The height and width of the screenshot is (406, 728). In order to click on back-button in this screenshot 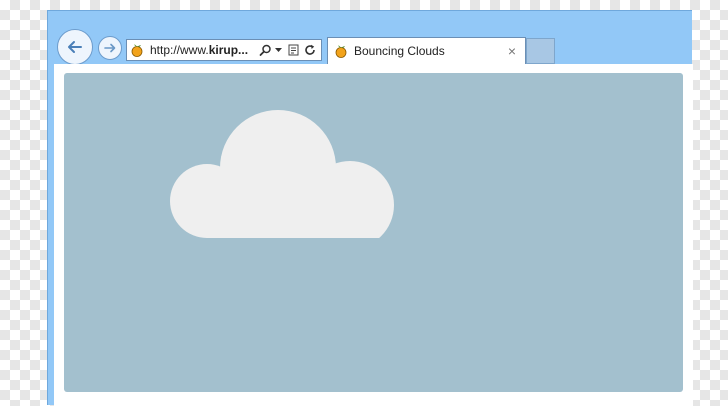, I will do `click(75, 47)`.